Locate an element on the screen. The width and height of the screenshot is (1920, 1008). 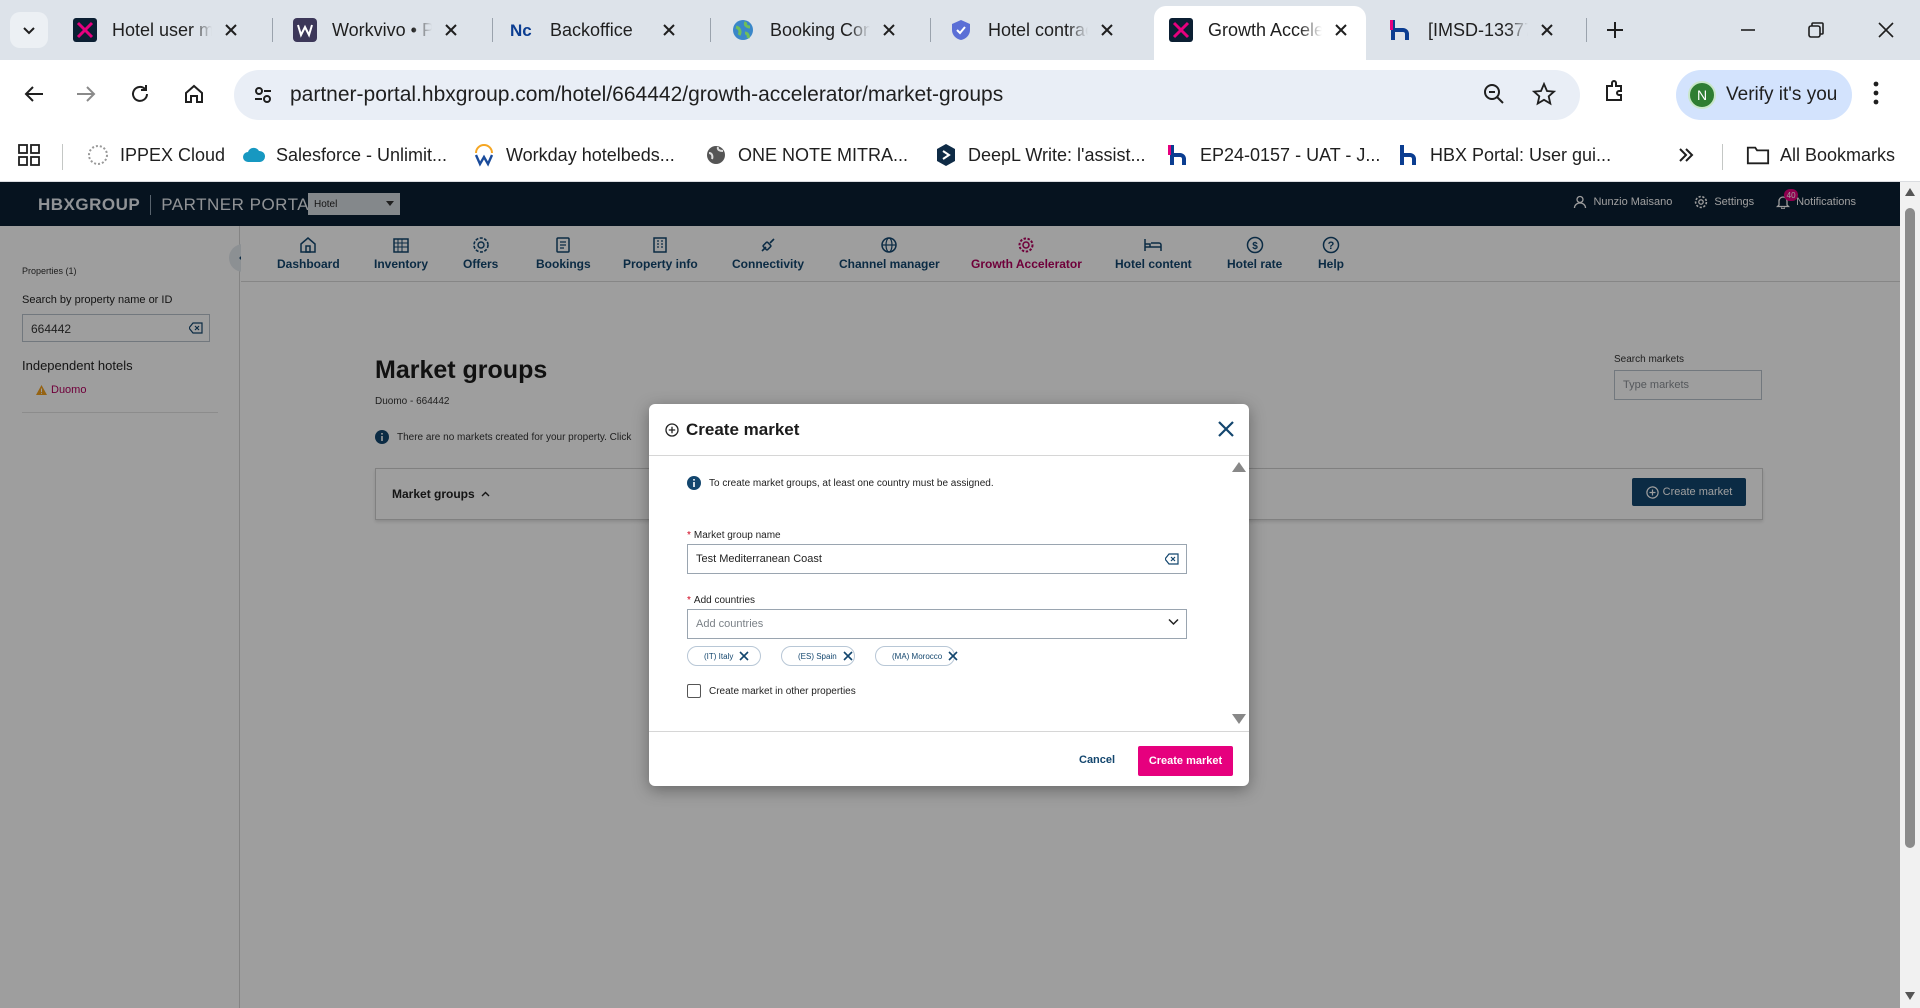
browser-tab-active: Growth Accele is located at coordinates (1260, 33).